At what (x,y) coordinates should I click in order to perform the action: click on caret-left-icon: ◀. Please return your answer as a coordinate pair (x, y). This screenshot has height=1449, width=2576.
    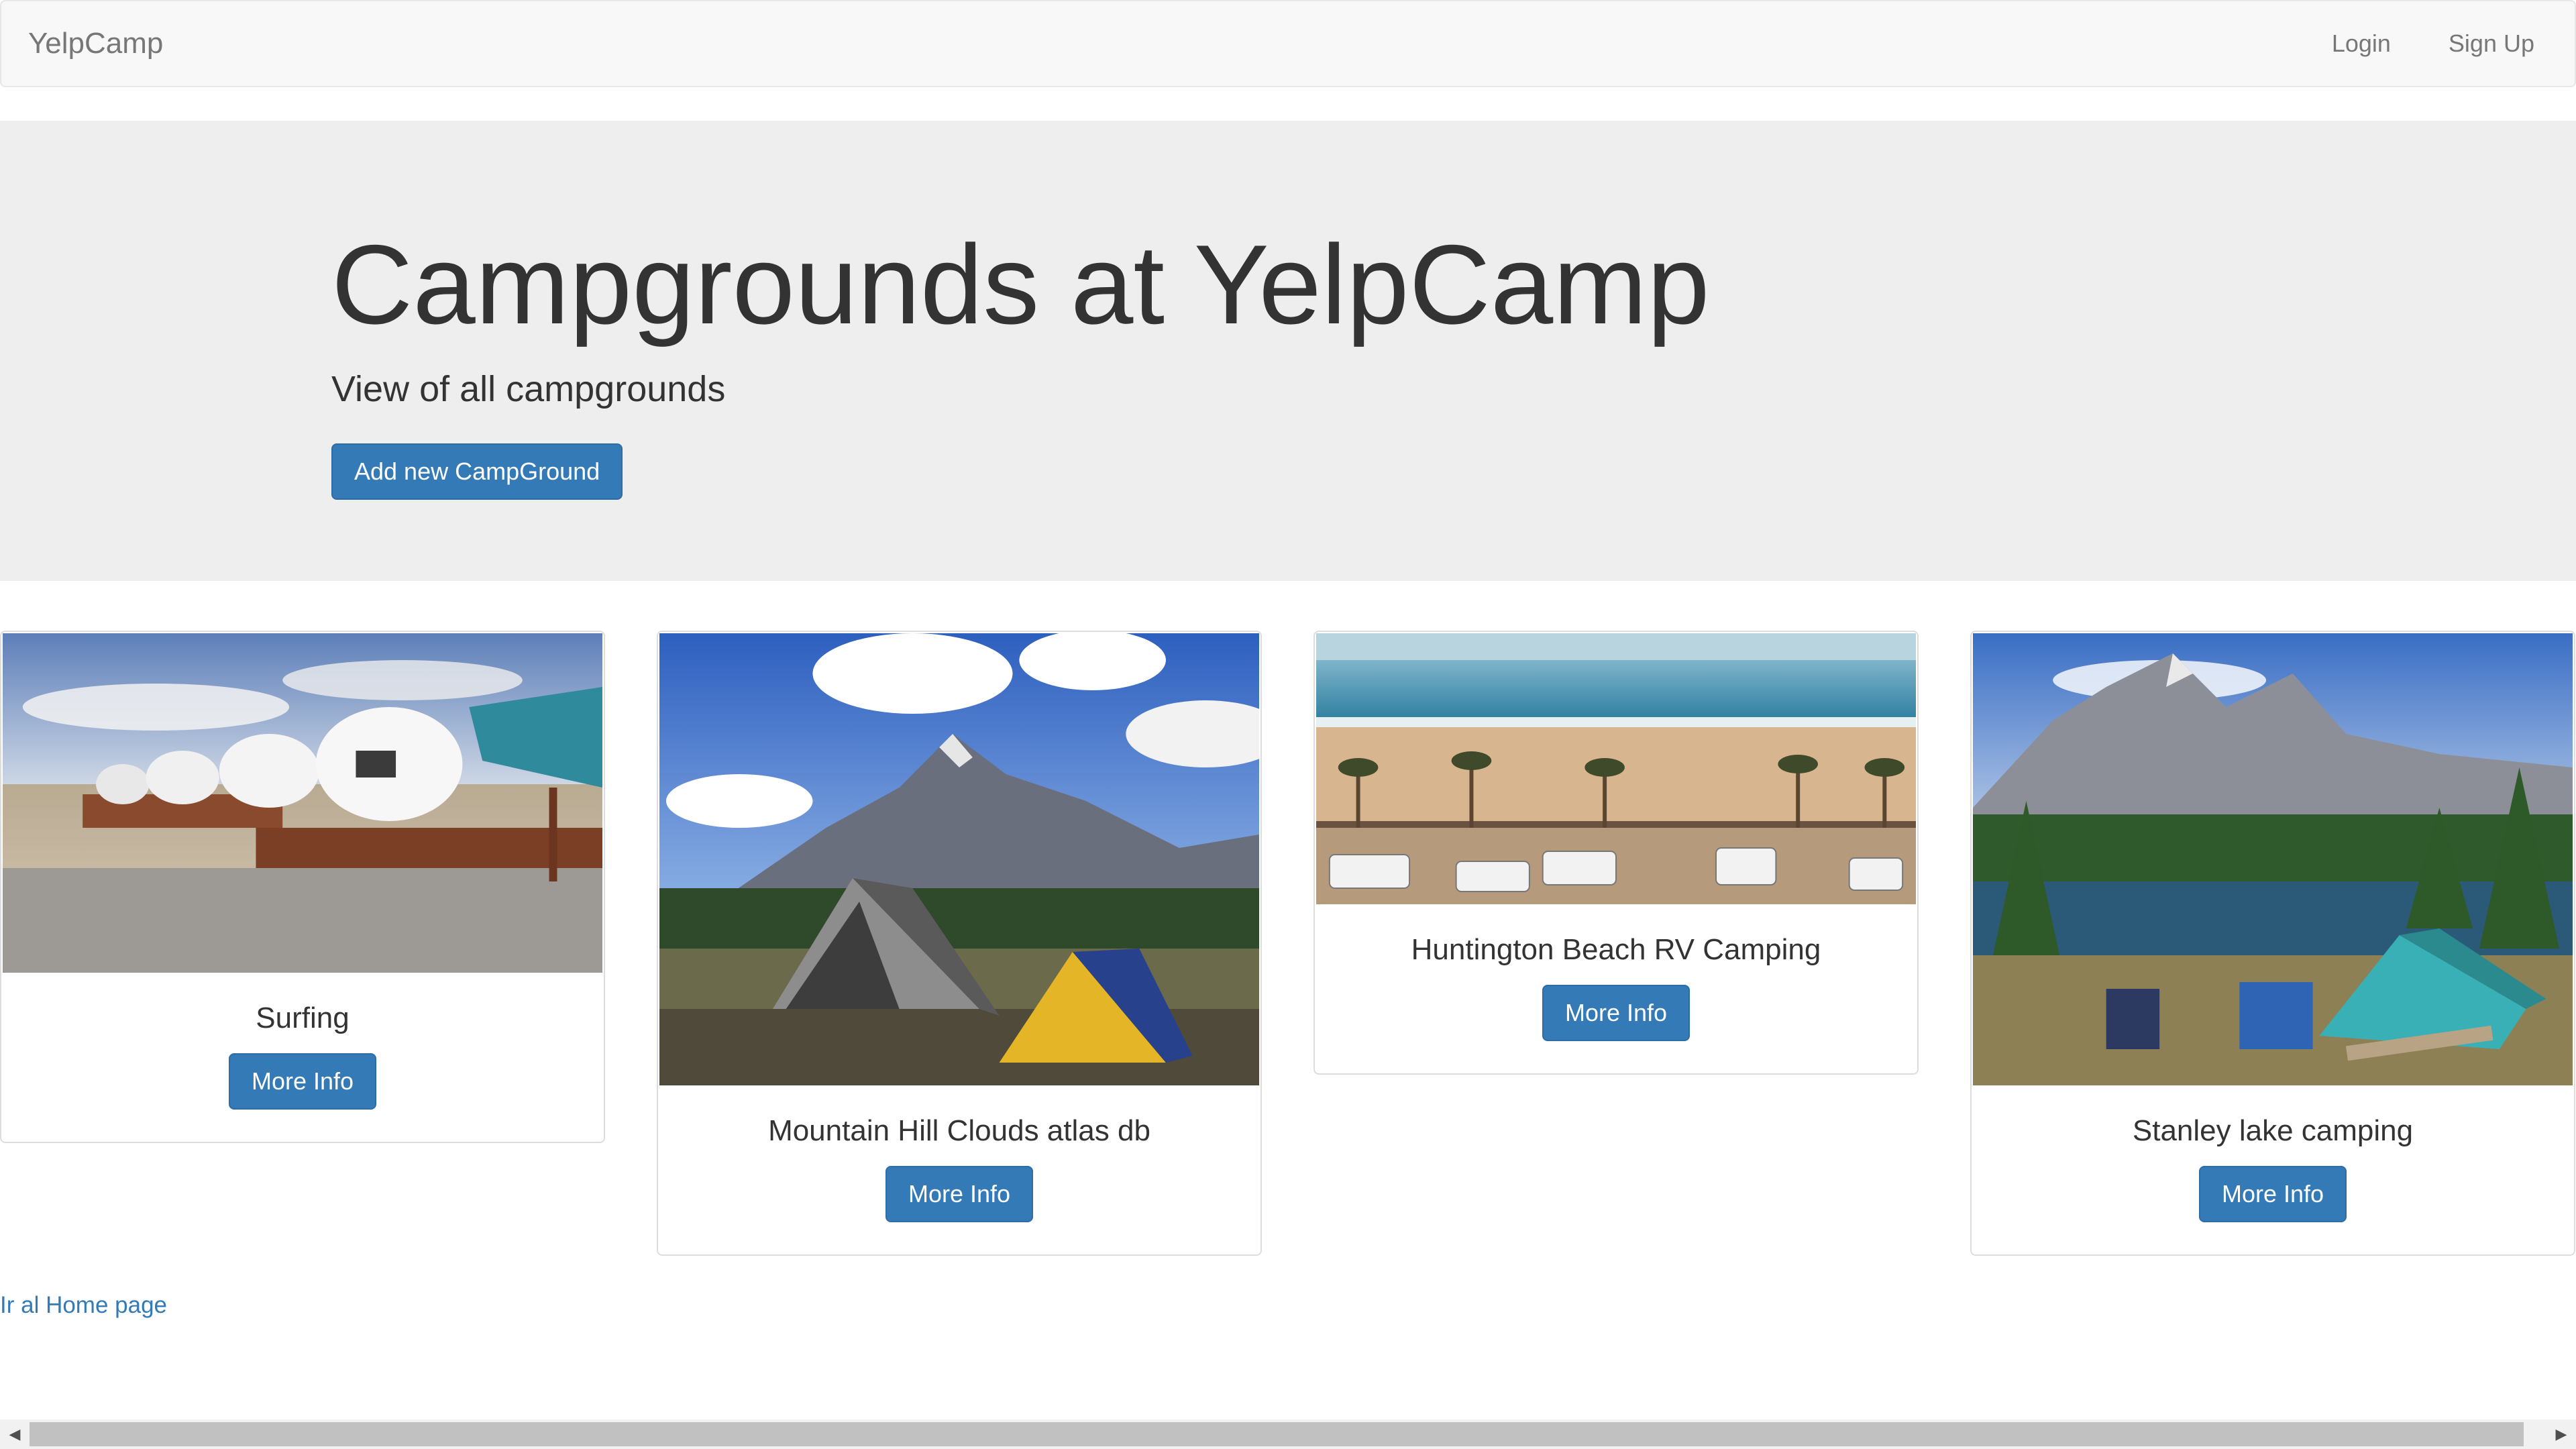
    Looking at the image, I should click on (15, 1434).